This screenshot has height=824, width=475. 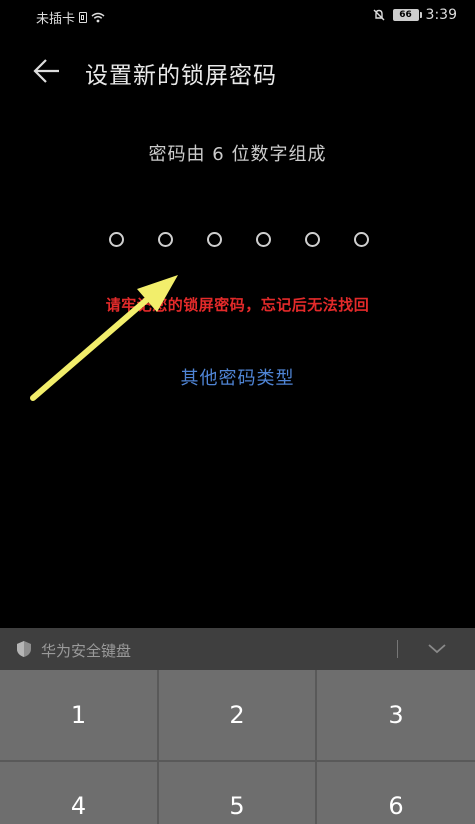 What do you see at coordinates (83, 17) in the screenshot?
I see `sim-icon` at bounding box center [83, 17].